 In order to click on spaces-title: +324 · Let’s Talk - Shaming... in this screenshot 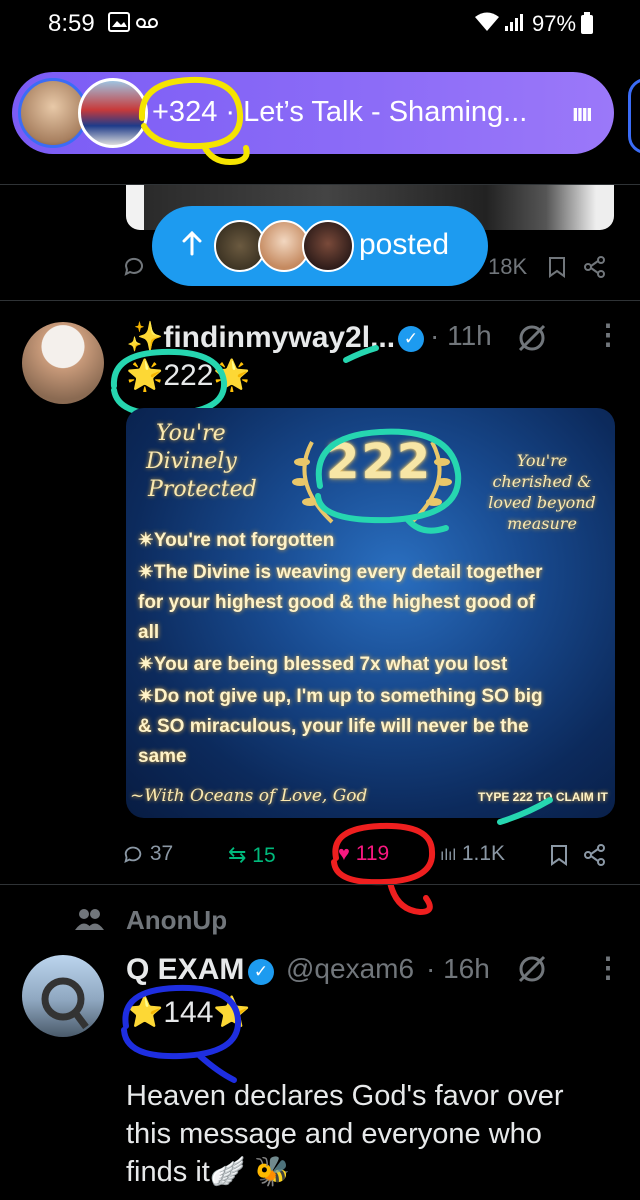, I will do `click(339, 112)`.